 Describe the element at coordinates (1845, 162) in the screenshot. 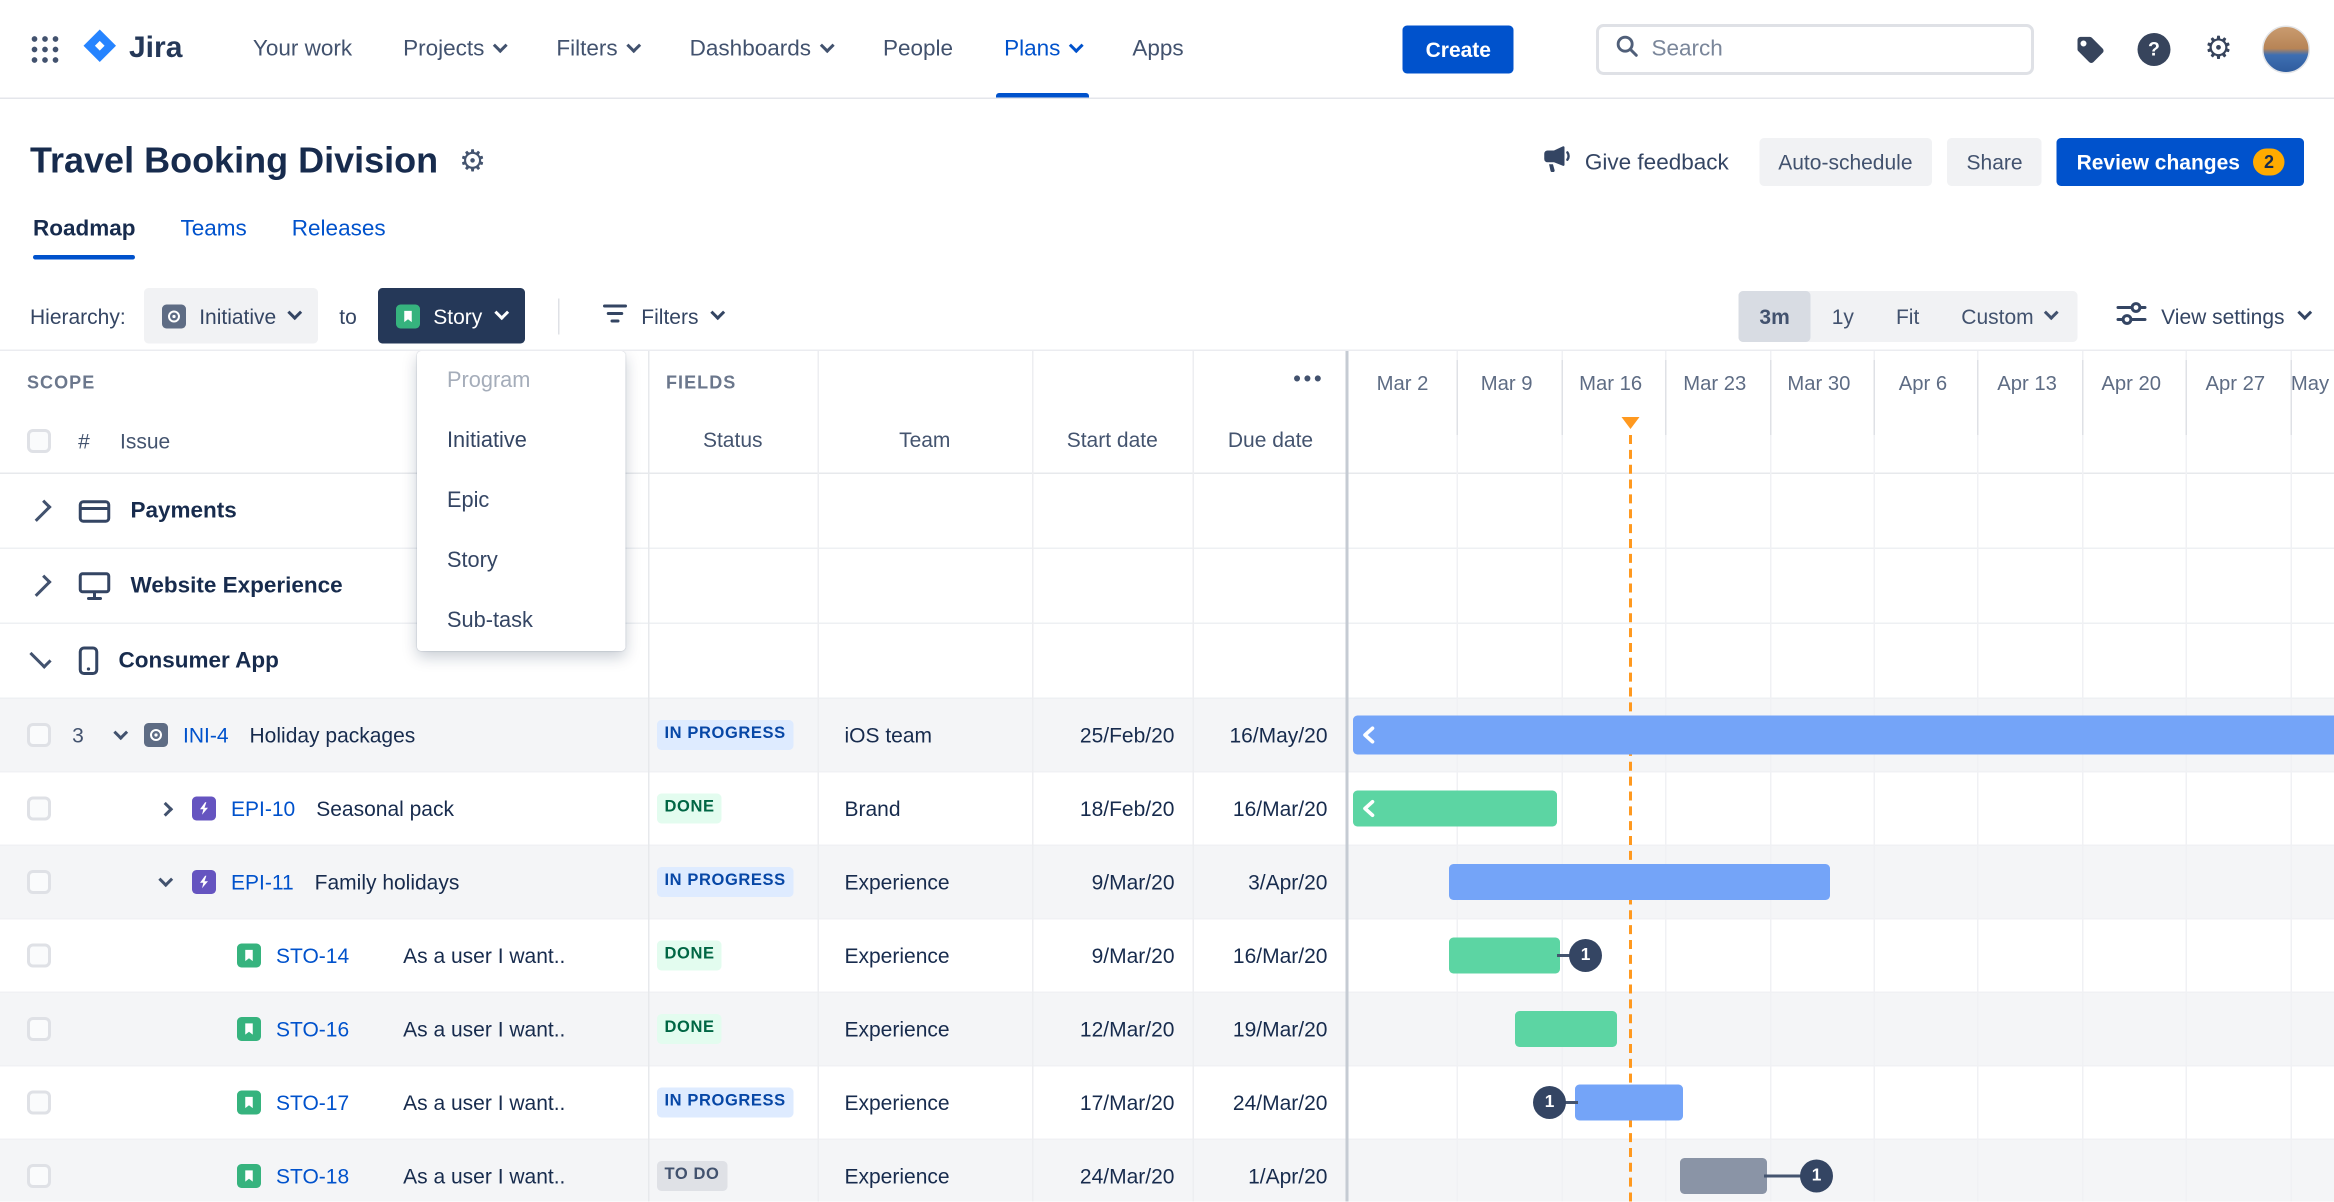

I see `auto-schedule-button: Auto-schedule` at that location.